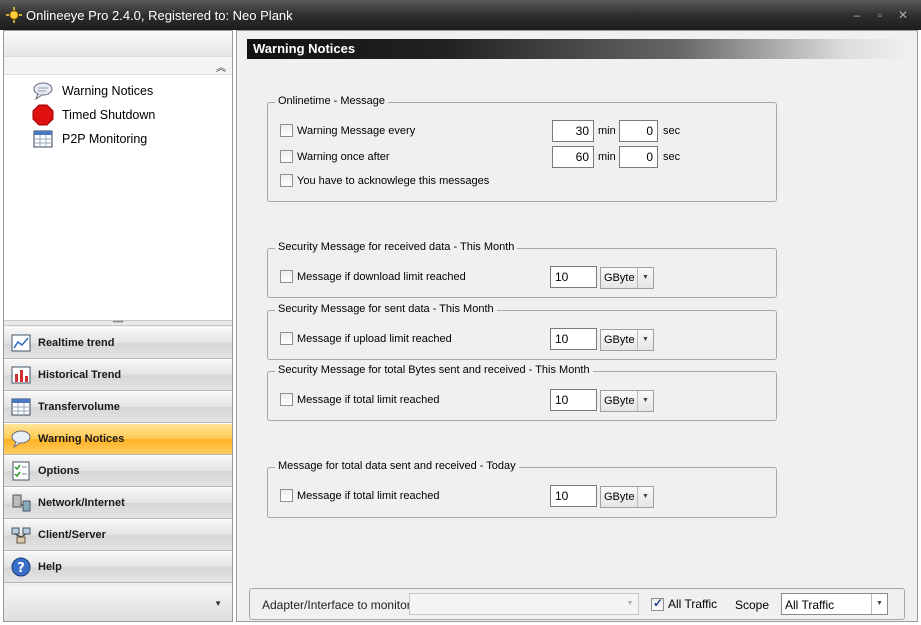  Describe the element at coordinates (108, 91) in the screenshot. I see `tree-item-label: Warning Notices` at that location.